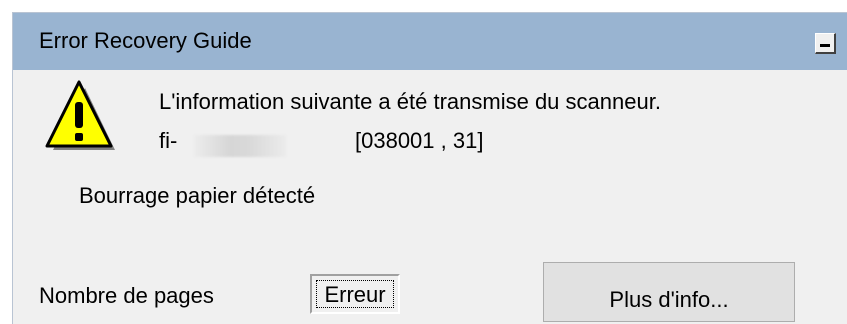 The width and height of the screenshot is (847, 324). What do you see at coordinates (145, 40) in the screenshot?
I see `window-title: Error Recovery Guide` at bounding box center [145, 40].